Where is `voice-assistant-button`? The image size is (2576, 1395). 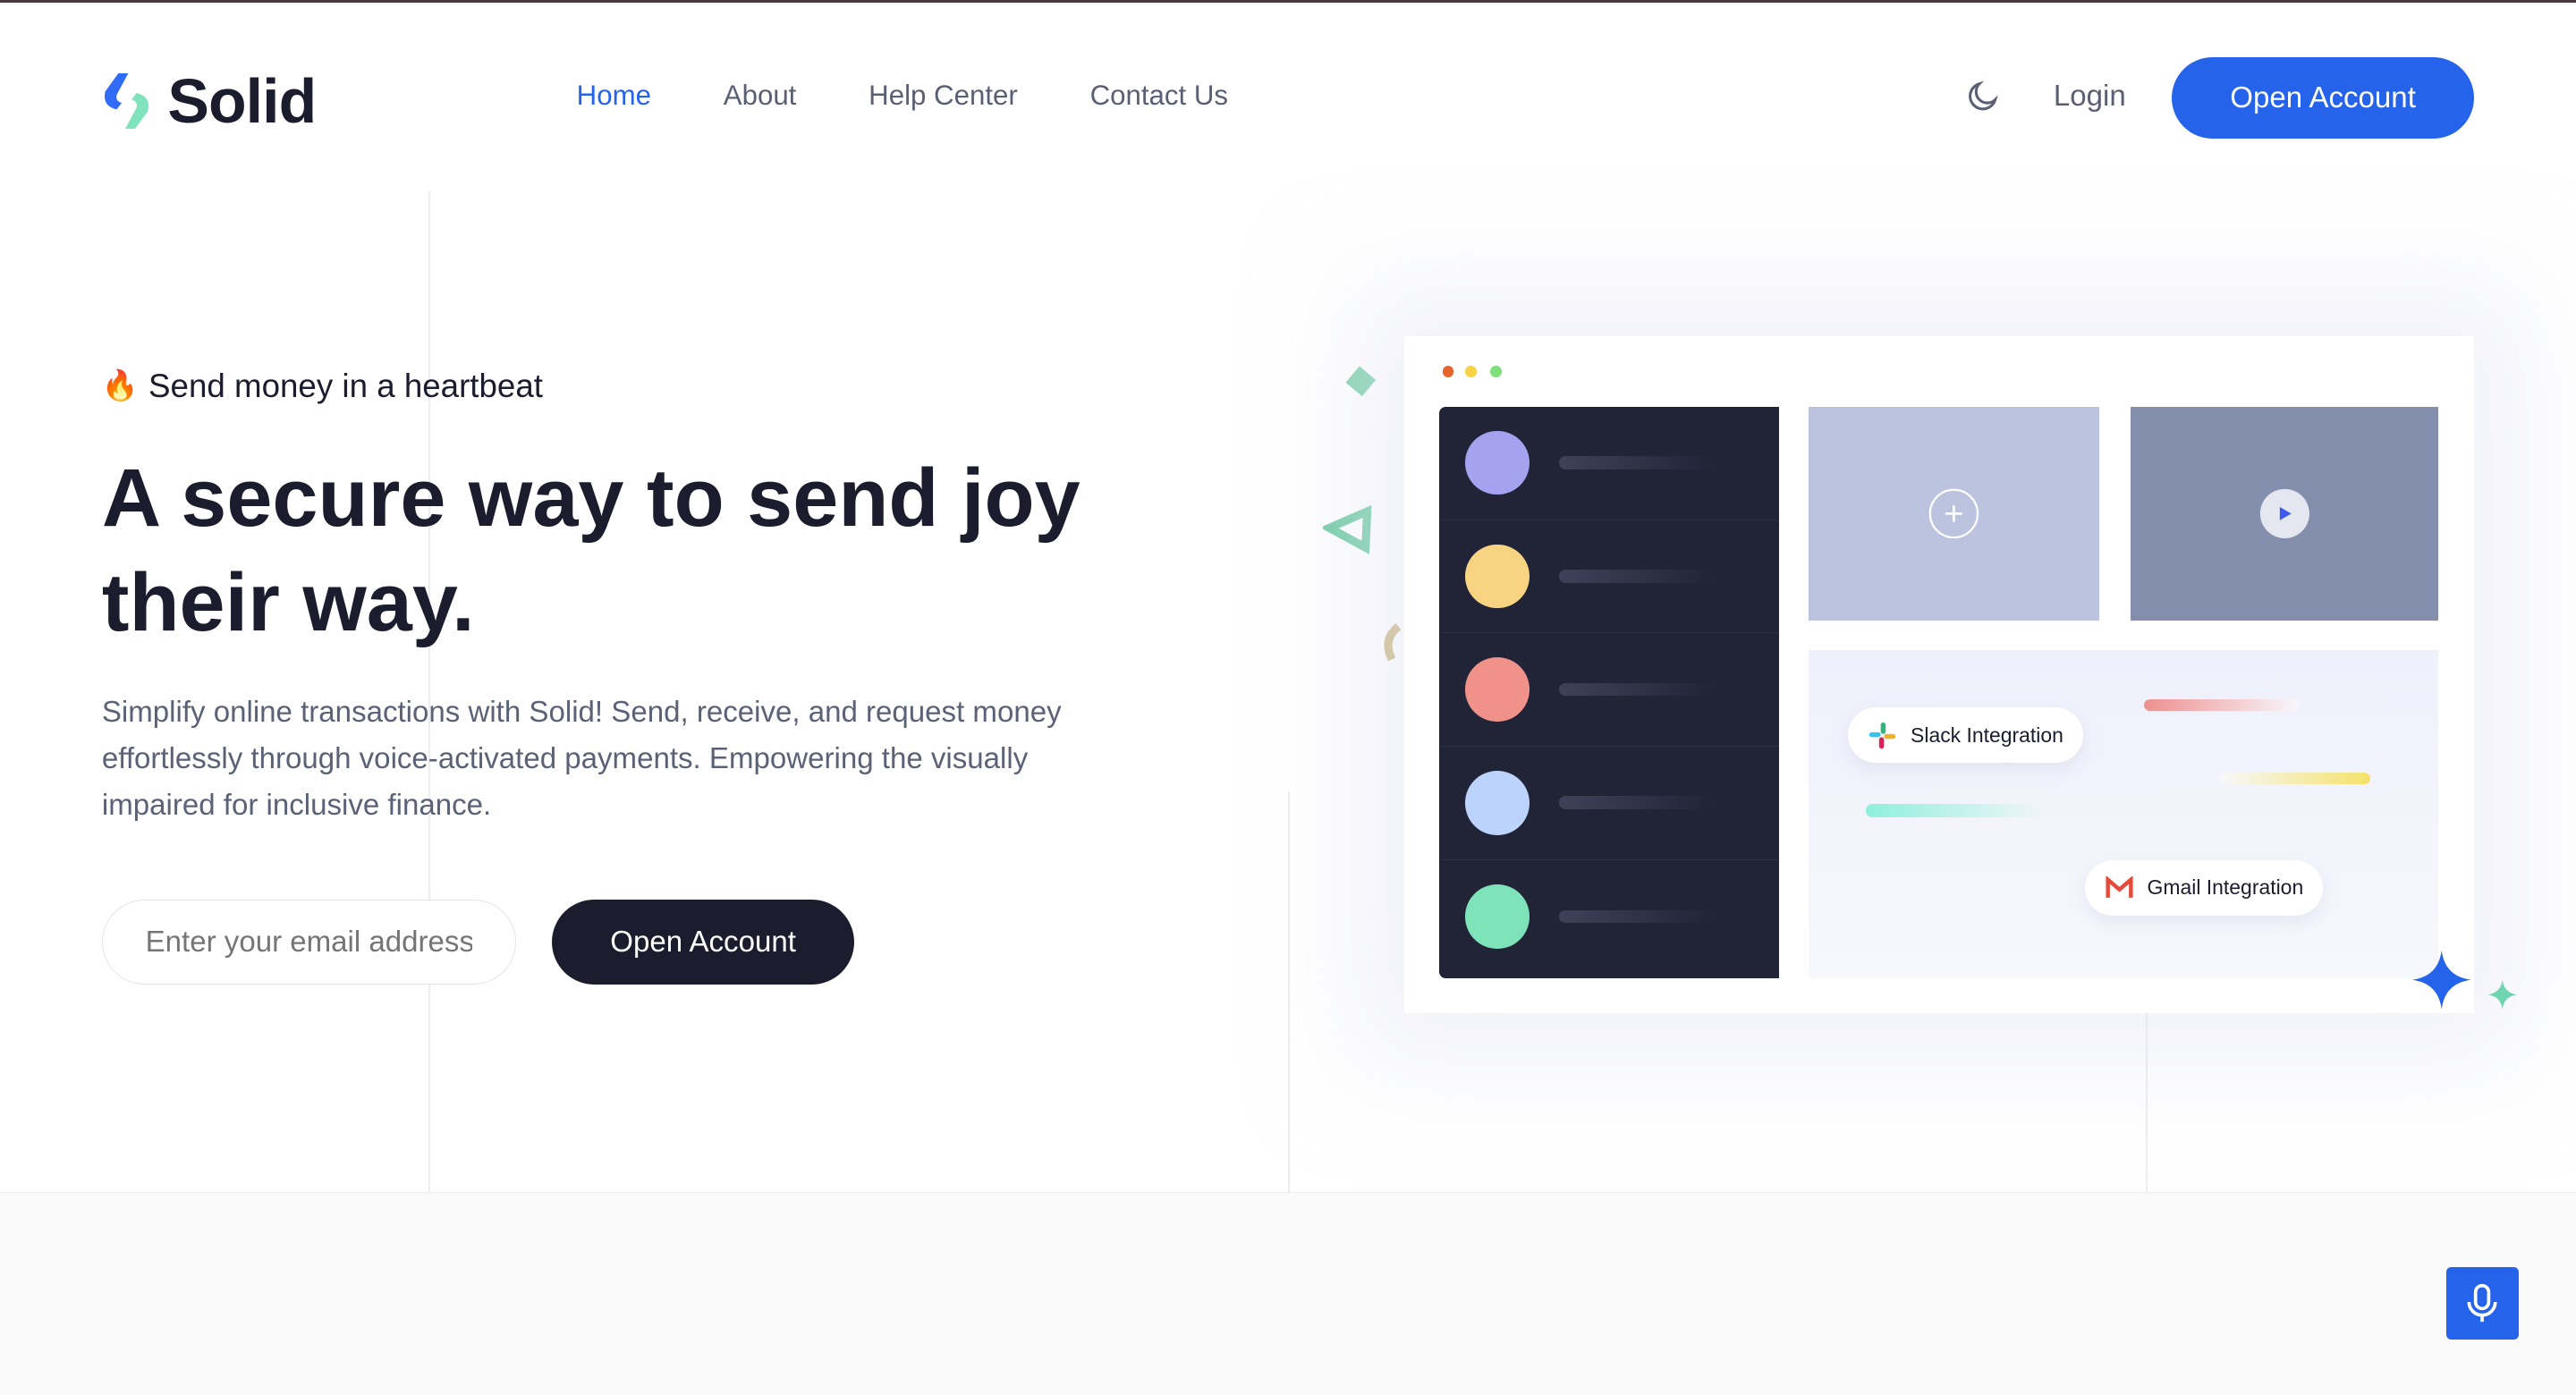
voice-assistant-button is located at coordinates (2482, 1303).